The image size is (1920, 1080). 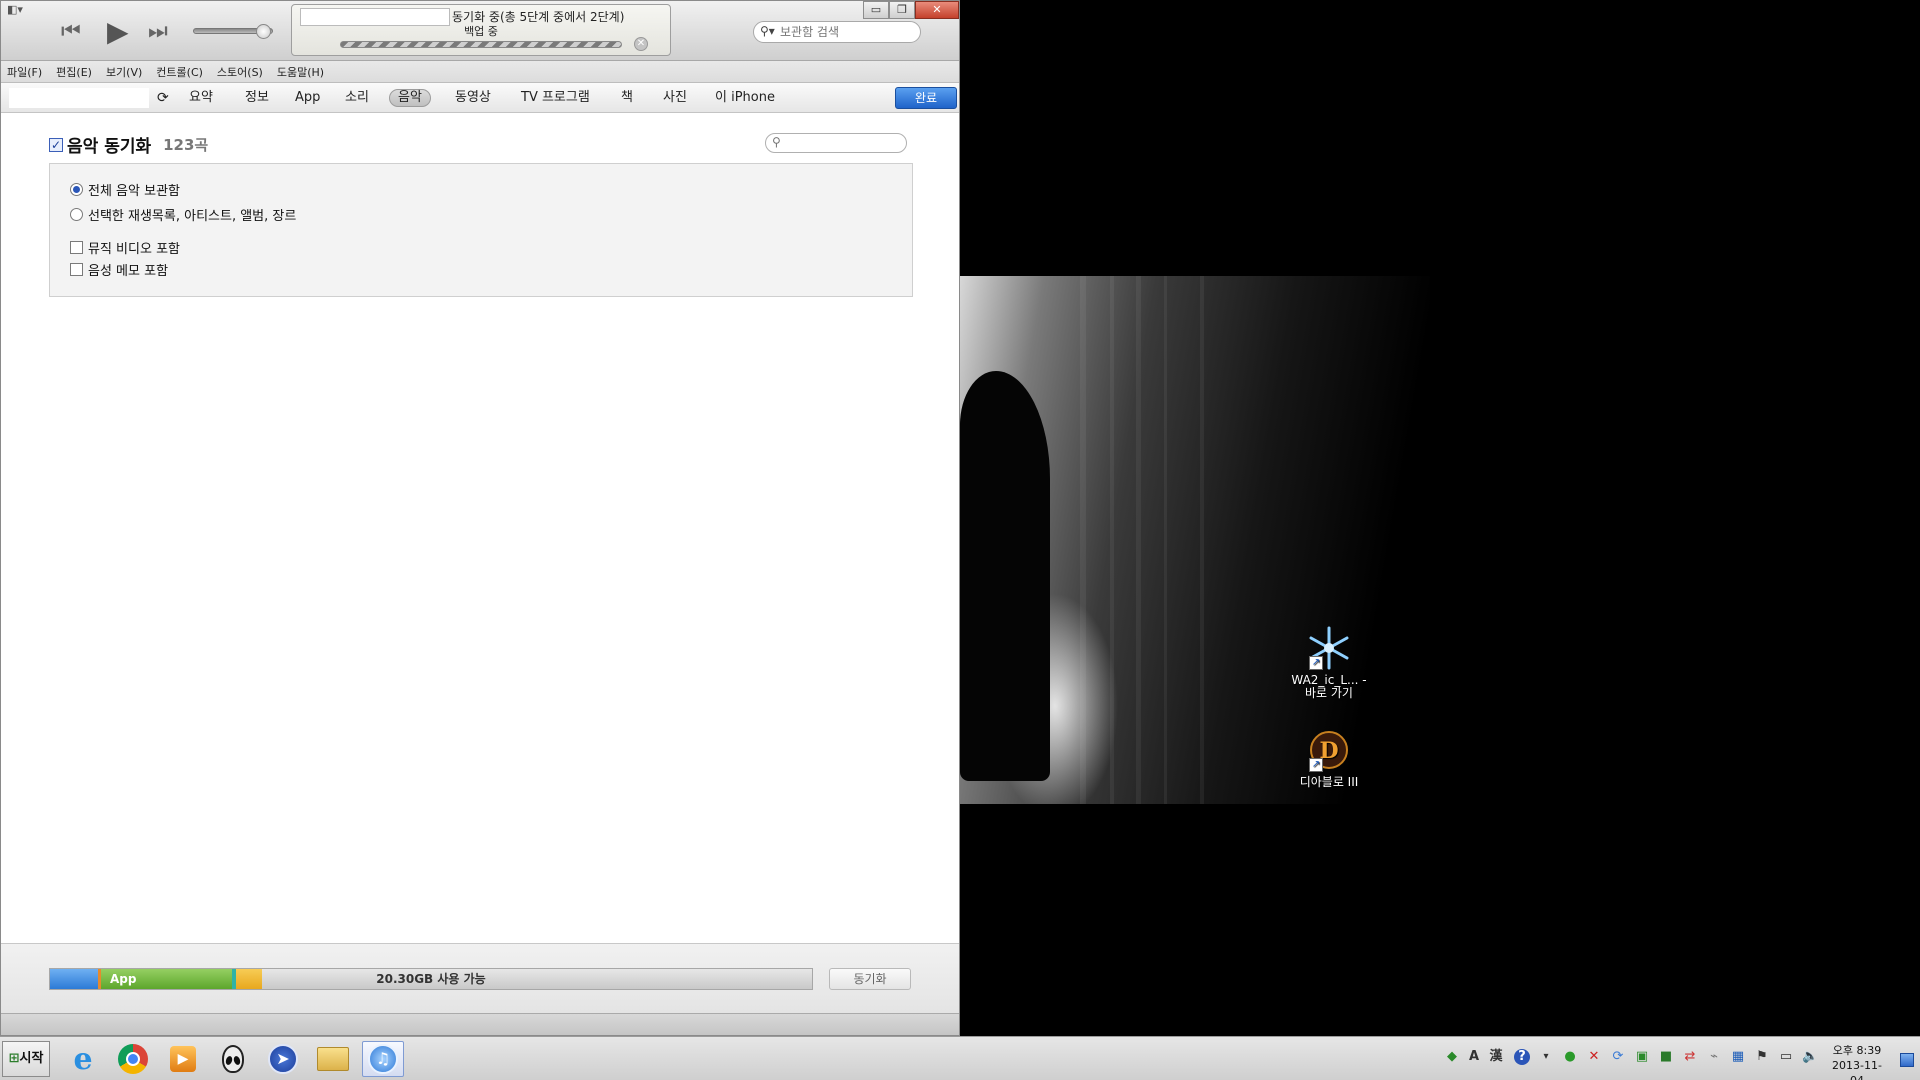 I want to click on play-button: ▶, so click(x=118, y=31).